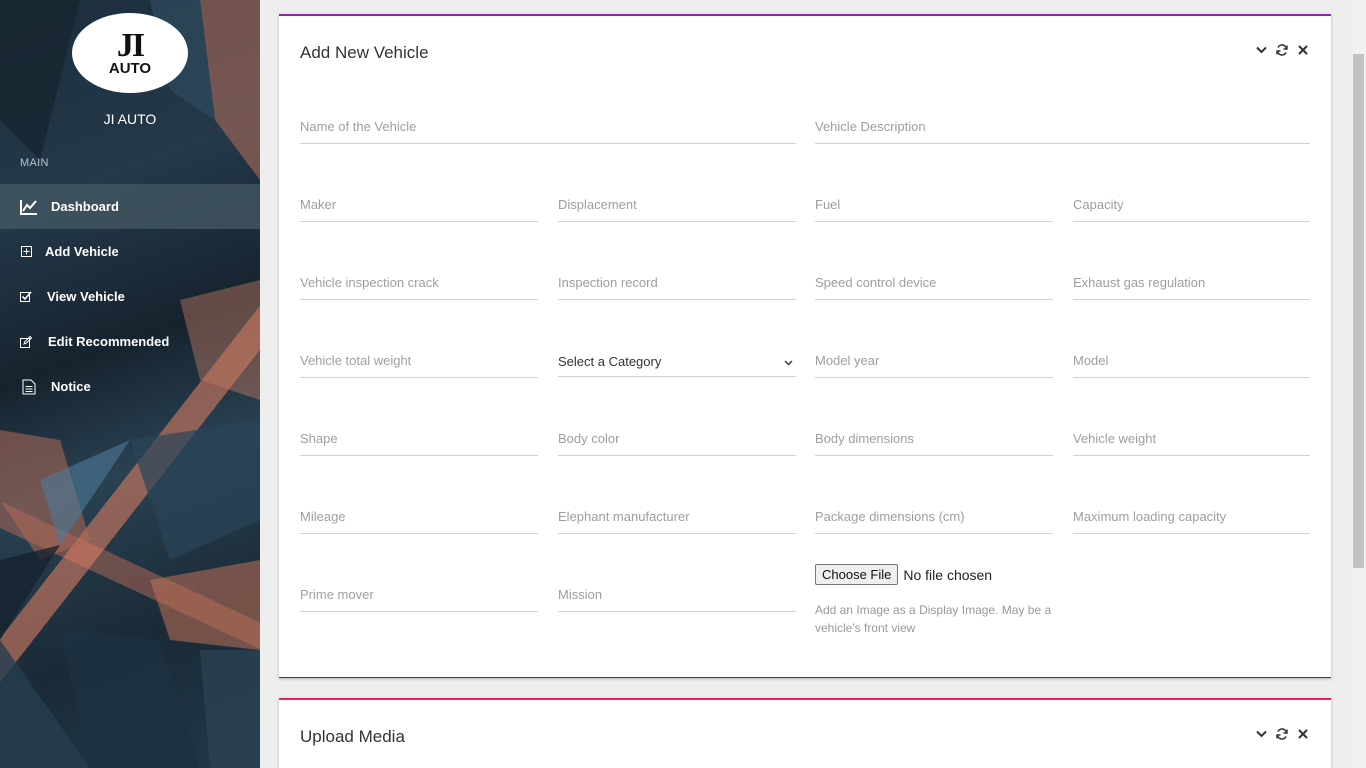 Image resolution: width=1366 pixels, height=768 pixels. What do you see at coordinates (352, 736) in the screenshot?
I see `card-title: Upload Media` at bounding box center [352, 736].